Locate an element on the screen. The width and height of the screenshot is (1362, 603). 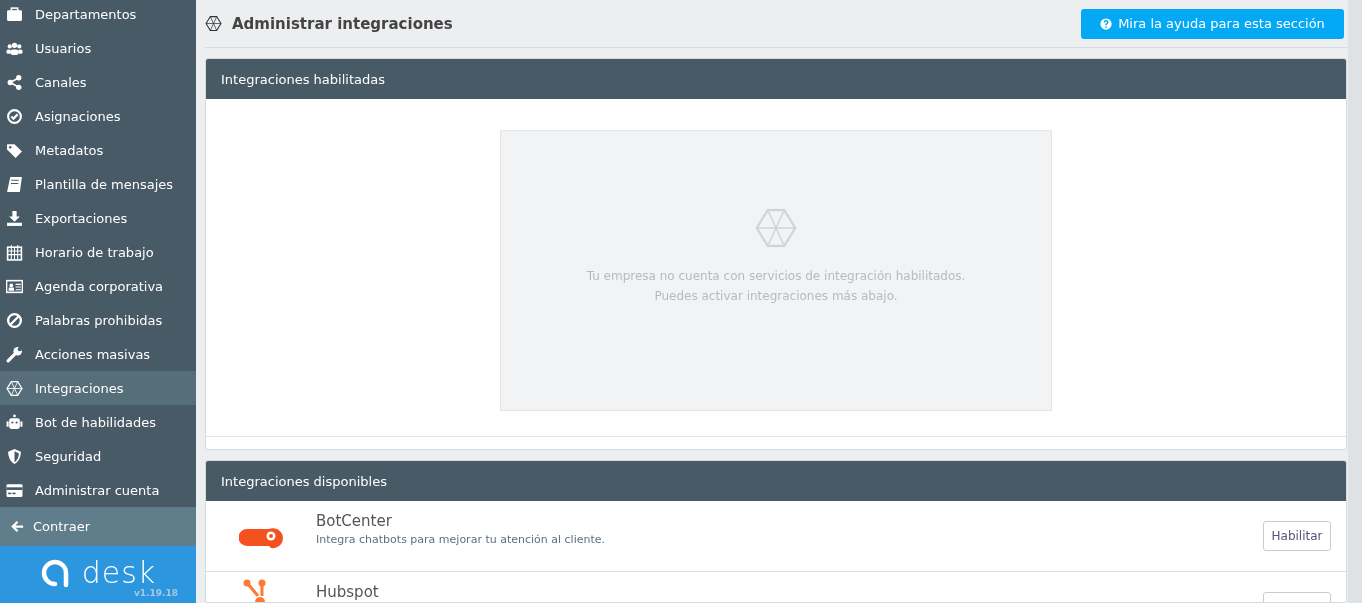
sidebar-item: Agenda corporativa is located at coordinates (98, 286).